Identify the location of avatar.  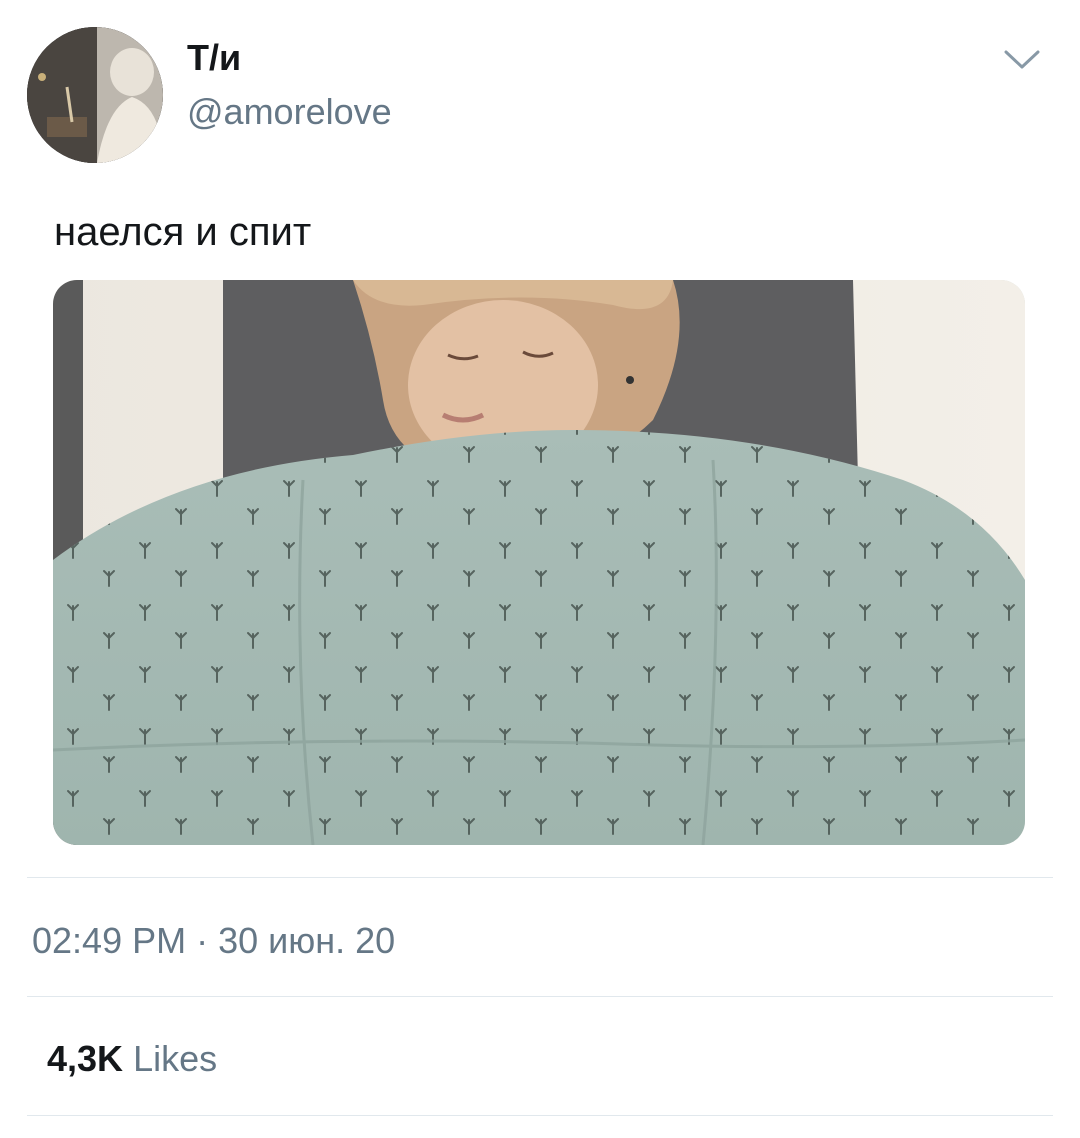
(95, 95).